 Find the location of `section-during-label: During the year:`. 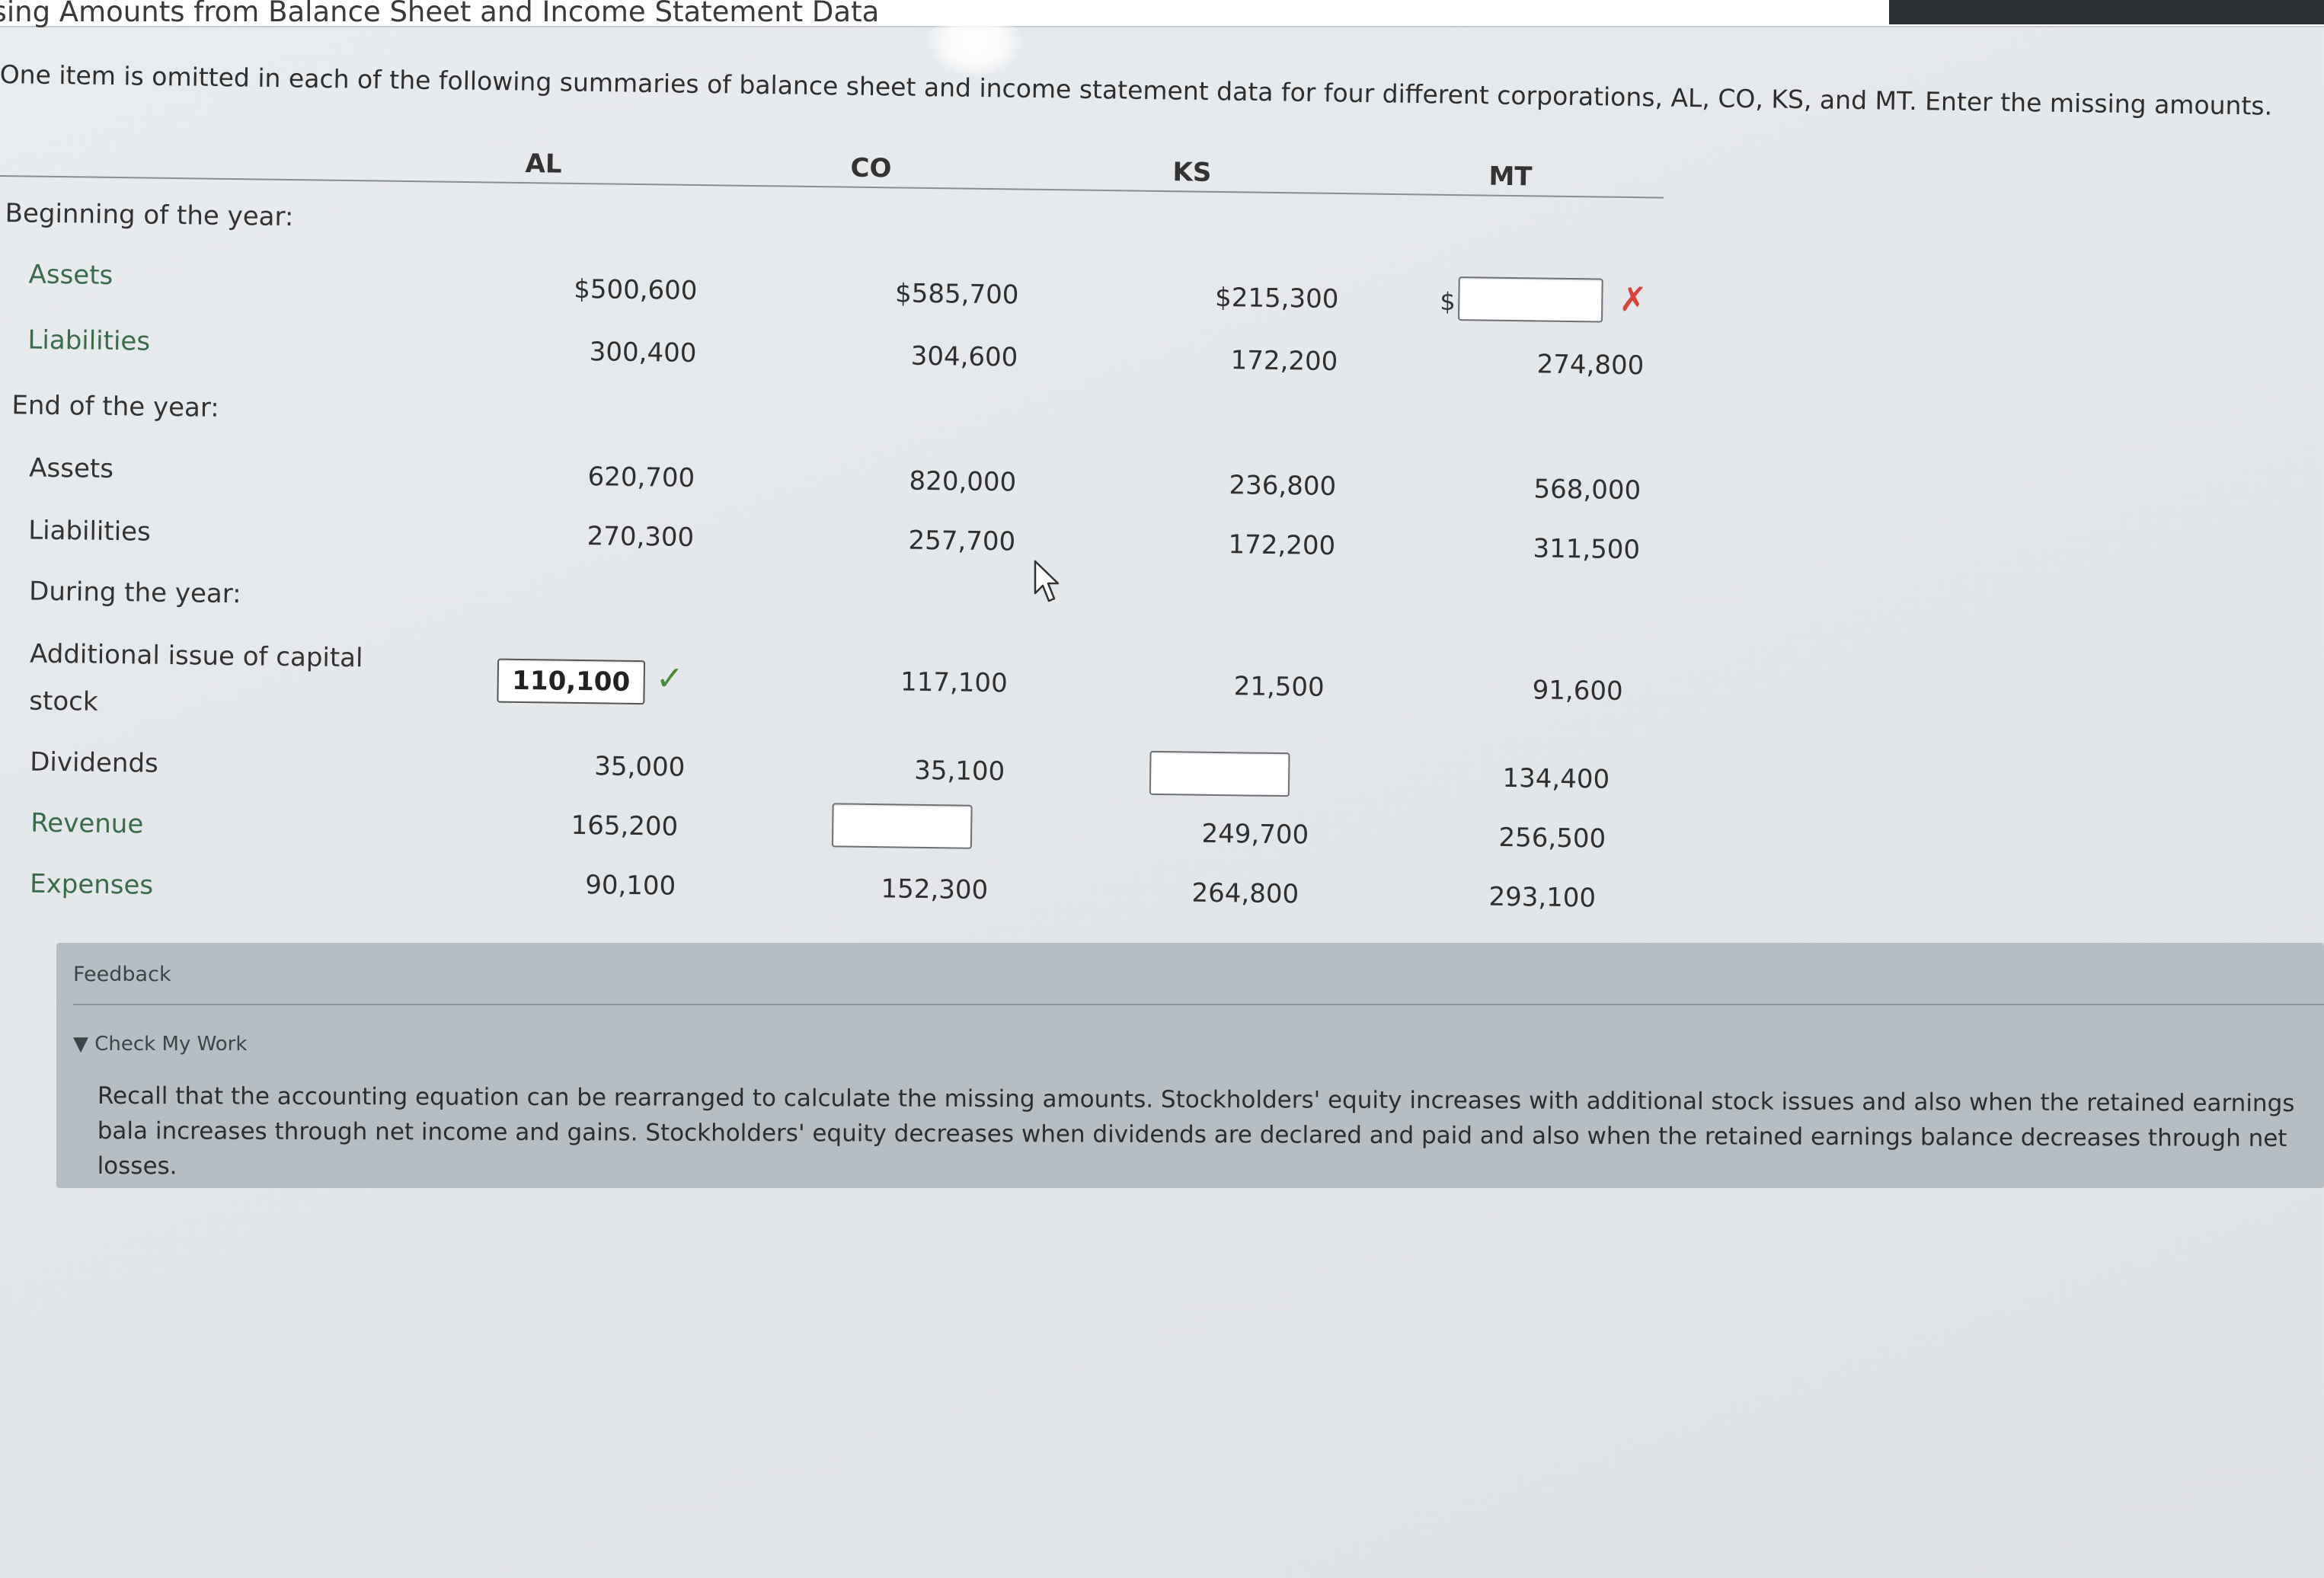

section-during-label: During the year: is located at coordinates (134, 593).